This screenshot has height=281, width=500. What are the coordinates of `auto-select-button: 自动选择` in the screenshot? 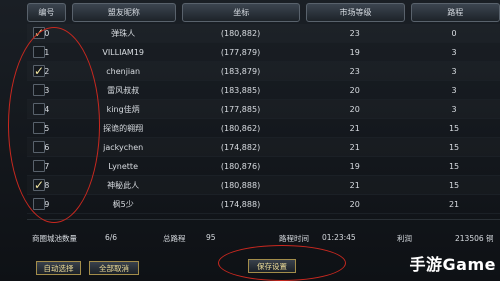 It's located at (58, 268).